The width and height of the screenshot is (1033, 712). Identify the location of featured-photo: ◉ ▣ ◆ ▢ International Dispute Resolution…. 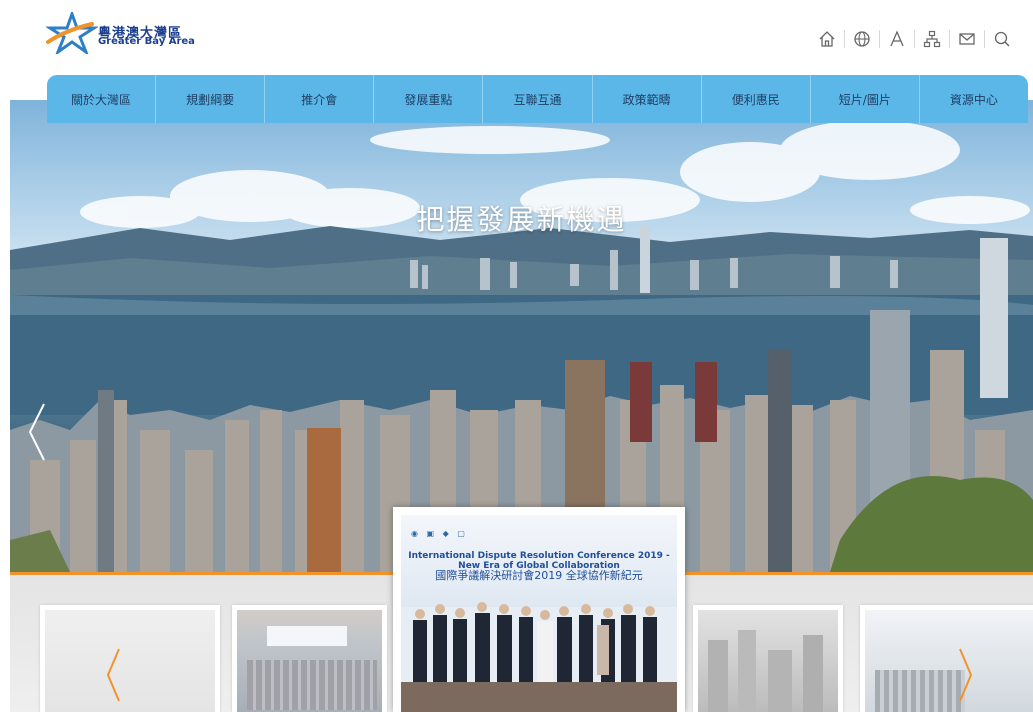
(539, 609).